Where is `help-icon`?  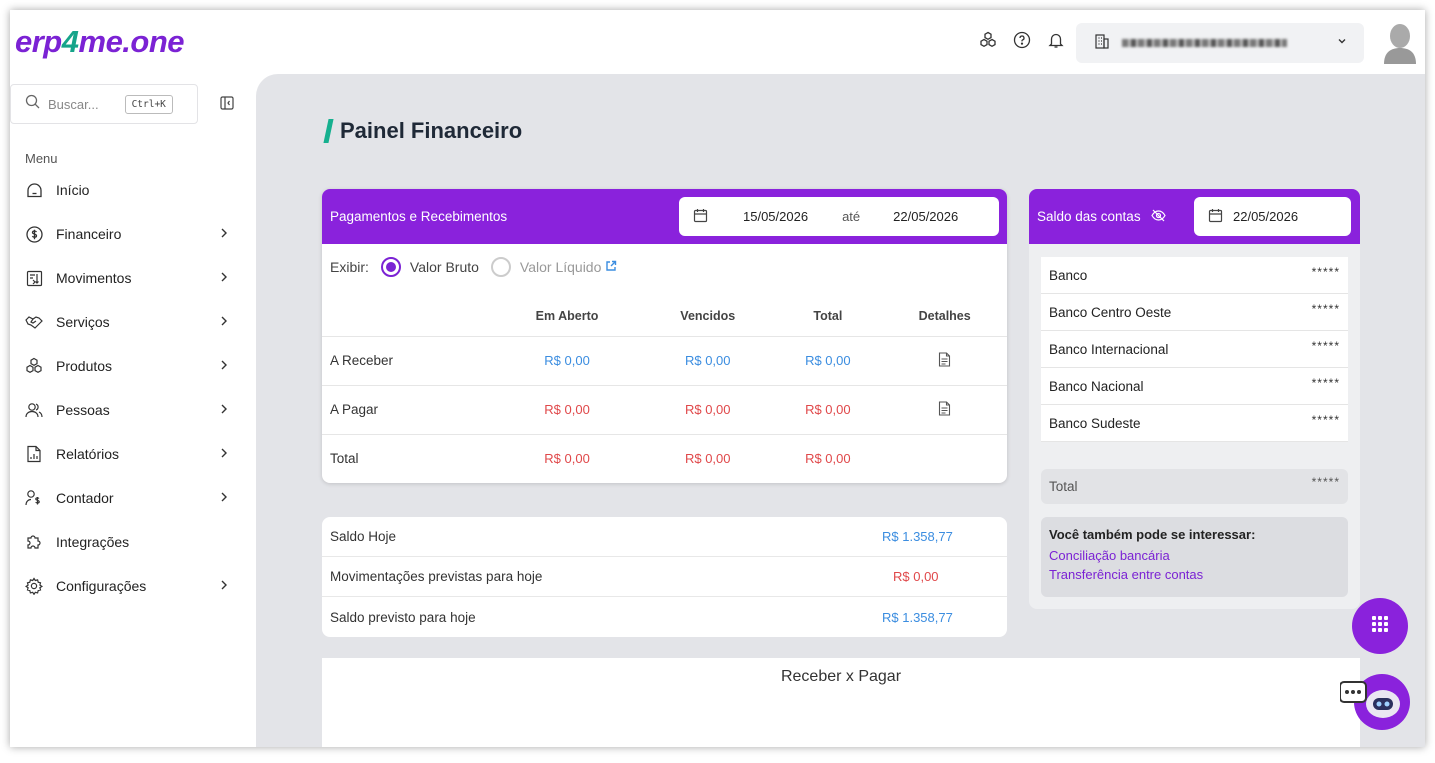 help-icon is located at coordinates (1022, 40).